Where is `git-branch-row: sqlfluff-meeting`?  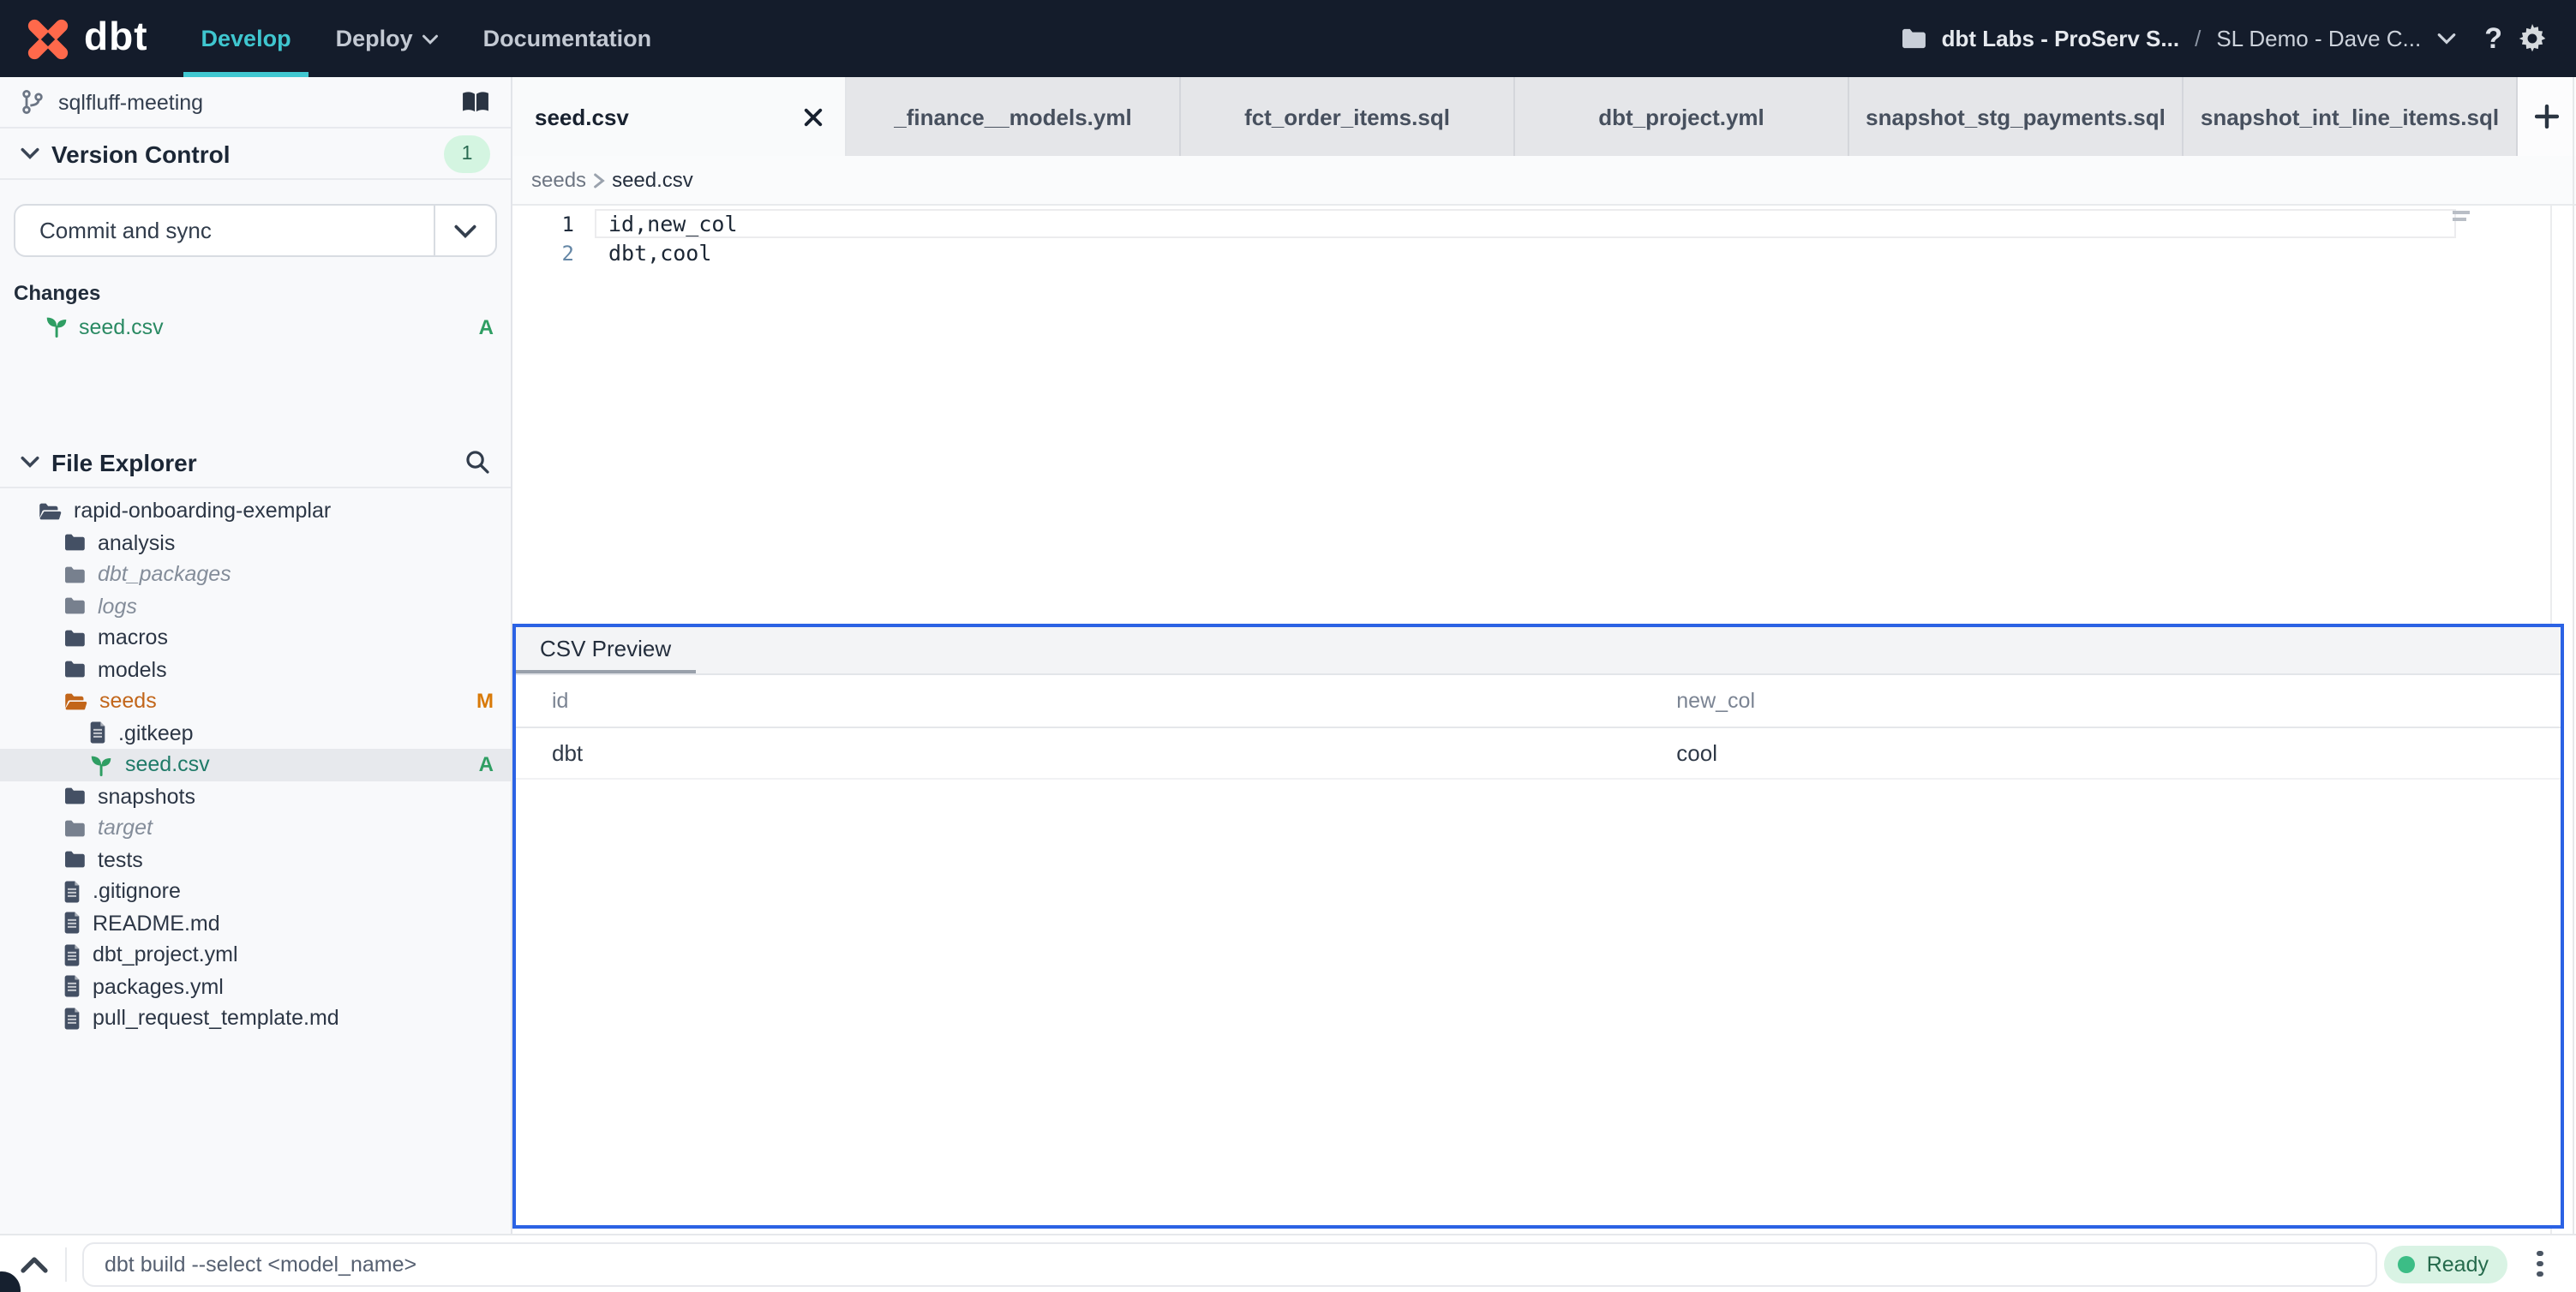 git-branch-row: sqlfluff-meeting is located at coordinates (255, 103).